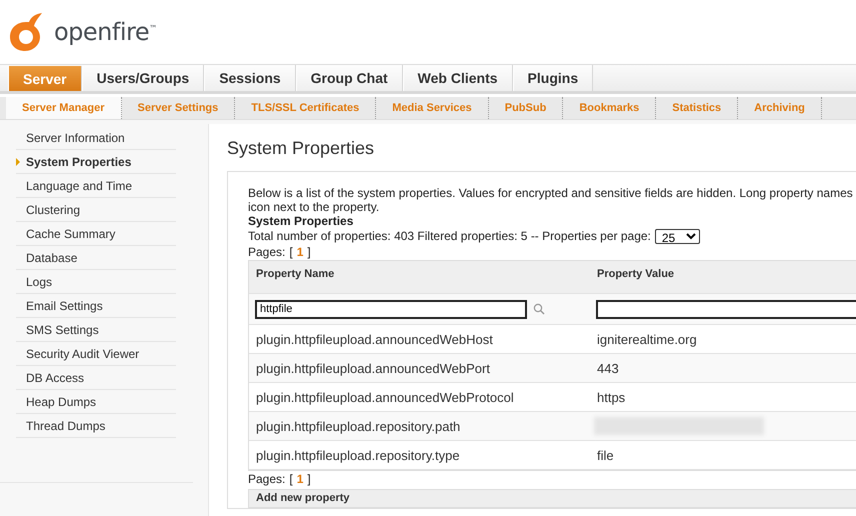  I want to click on main-tab: Group Chat, so click(349, 78).